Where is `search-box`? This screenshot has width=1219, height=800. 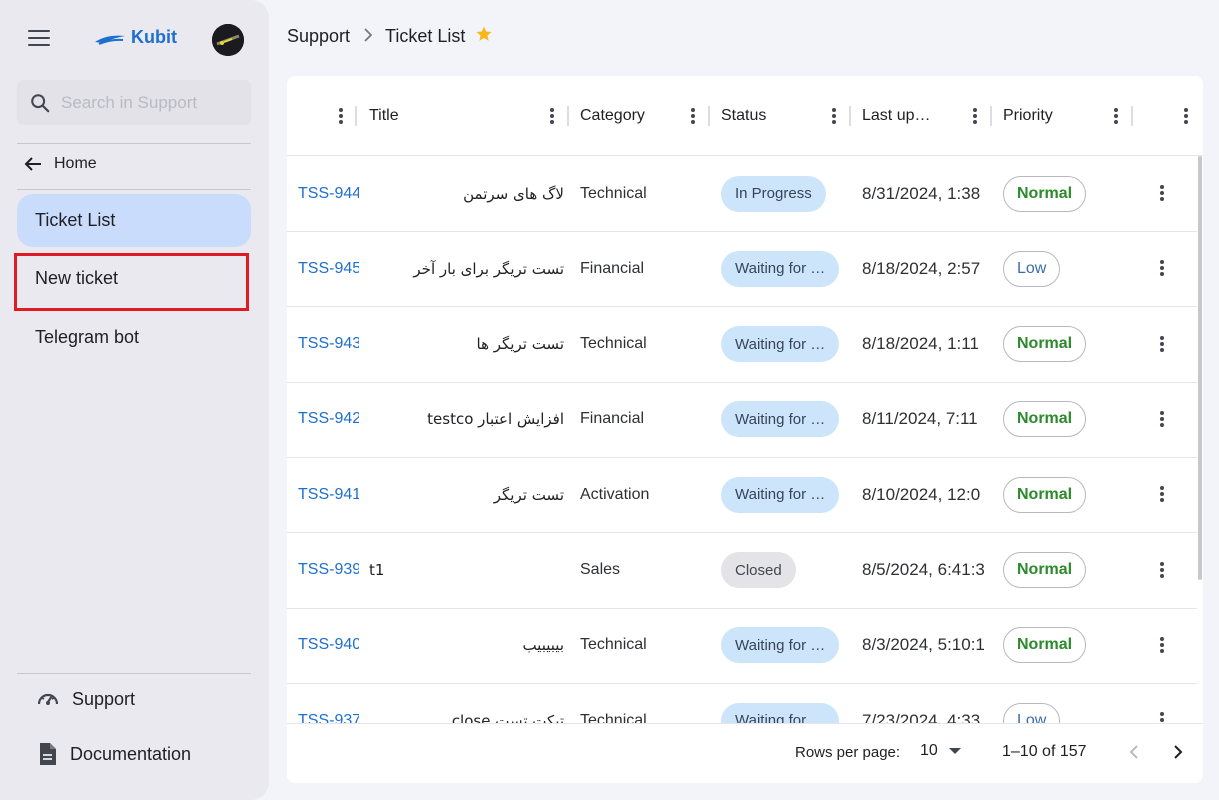
search-box is located at coordinates (134, 102).